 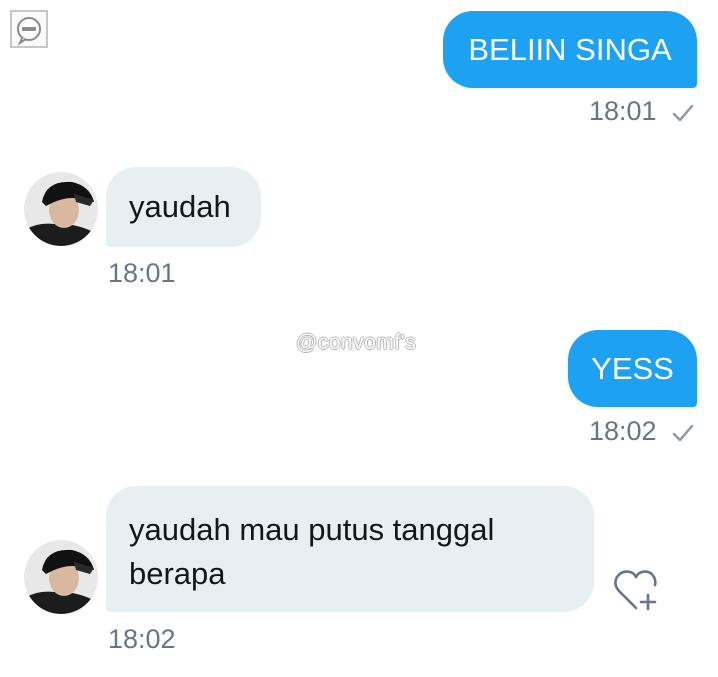 What do you see at coordinates (180, 206) in the screenshot?
I see `message-text: yaudah` at bounding box center [180, 206].